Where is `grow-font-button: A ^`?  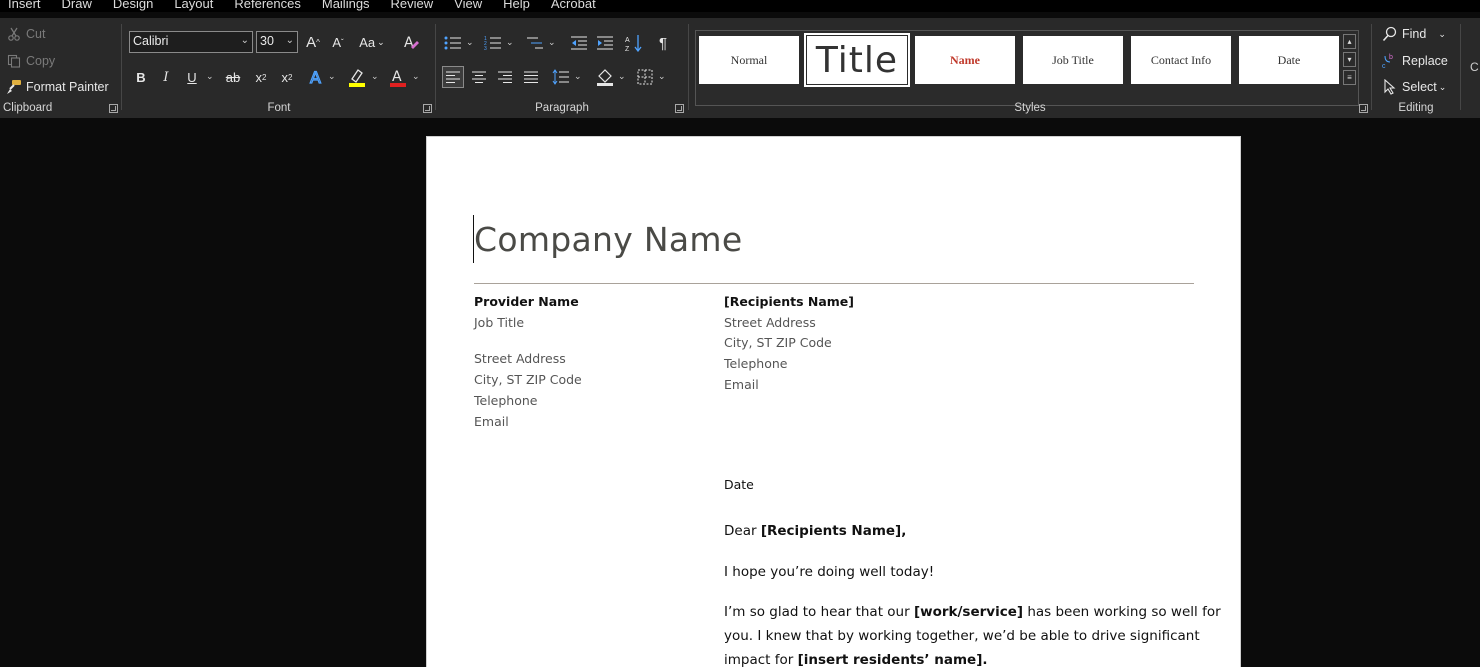 grow-font-button: A ^ is located at coordinates (313, 42).